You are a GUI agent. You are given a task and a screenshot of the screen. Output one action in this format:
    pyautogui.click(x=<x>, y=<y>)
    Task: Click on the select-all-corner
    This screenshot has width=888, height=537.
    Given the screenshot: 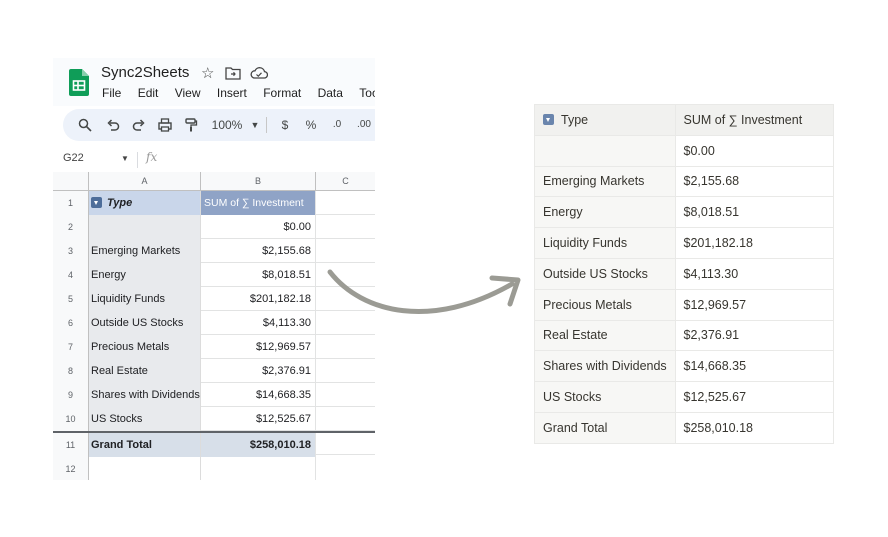 What is the action you would take?
    pyautogui.click(x=71, y=181)
    